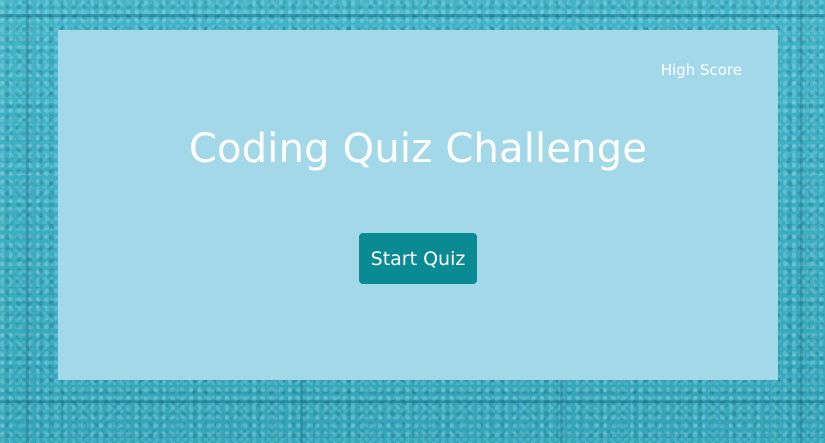 The image size is (825, 443). Describe the element at coordinates (418, 149) in the screenshot. I see `page-title: Coding Quiz Challenge` at that location.